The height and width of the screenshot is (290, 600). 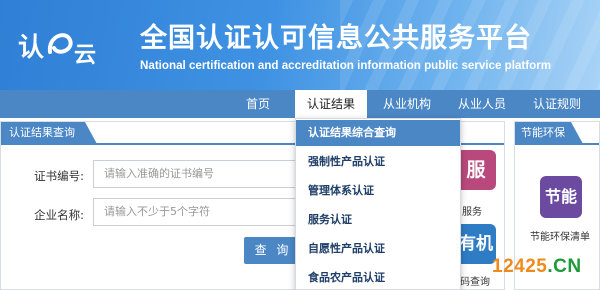 What do you see at coordinates (549, 133) in the screenshot?
I see `panel-tab-energy-saving: 节能环保` at bounding box center [549, 133].